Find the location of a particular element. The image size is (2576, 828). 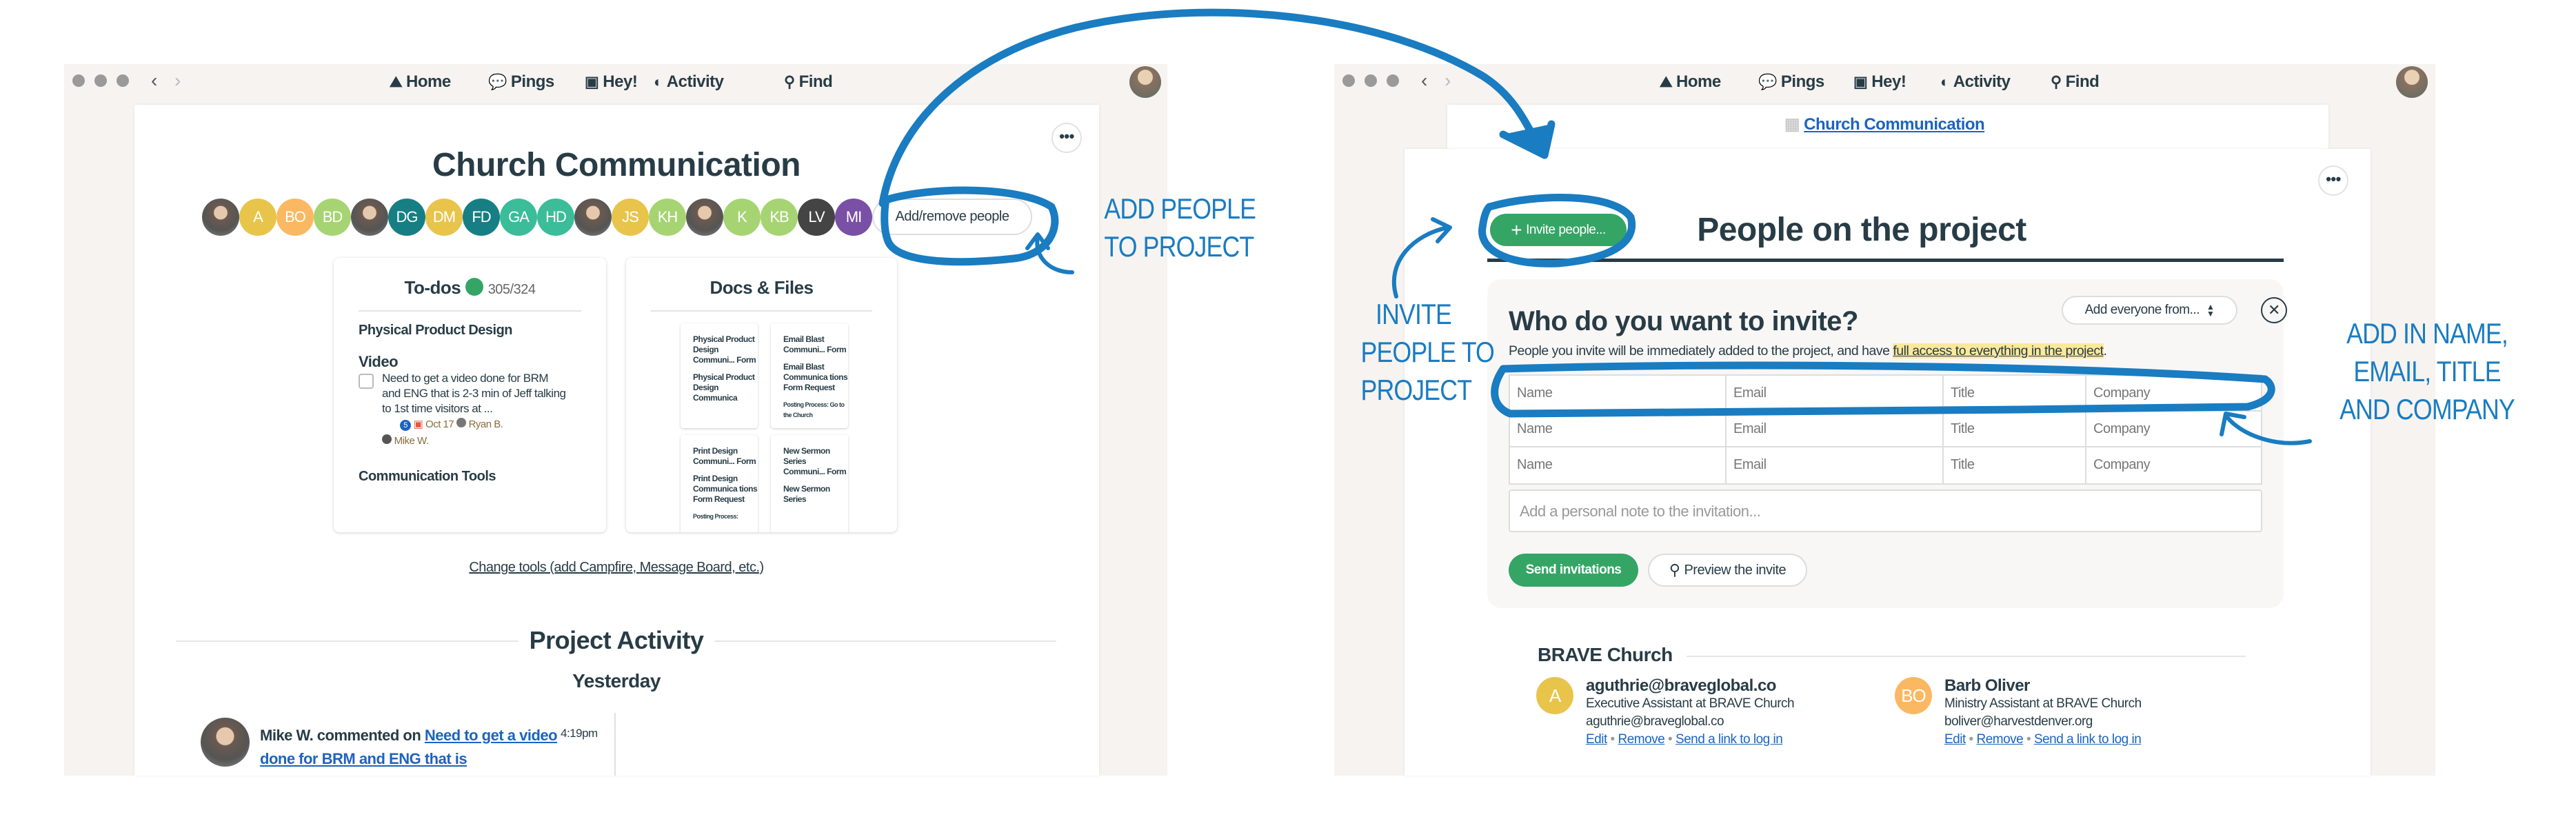

arrow-invite is located at coordinates (1421, 258).